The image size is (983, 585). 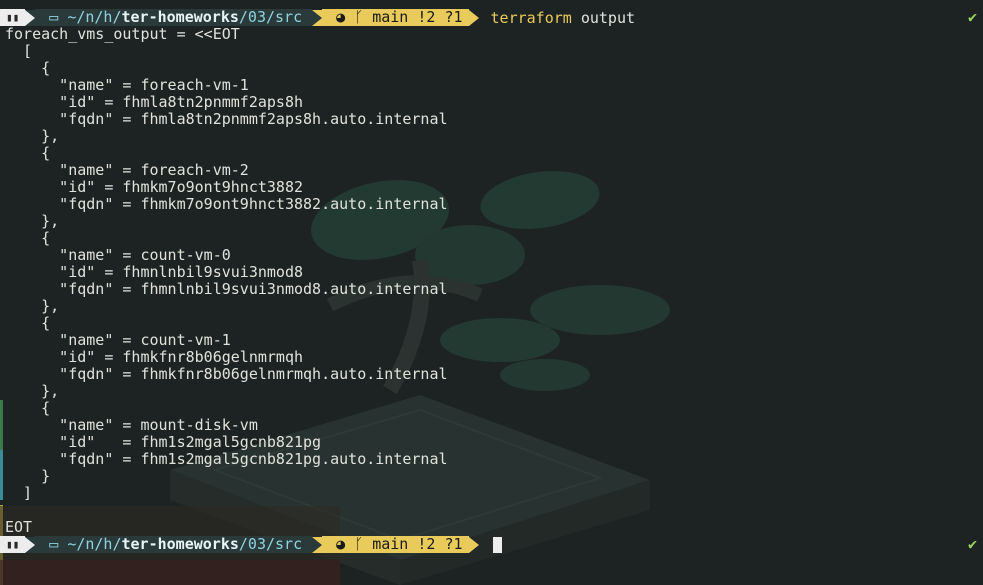 What do you see at coordinates (154, 357) in the screenshot?
I see `output-line: "id" = fhmkfnr8b06gelnmrmqh` at bounding box center [154, 357].